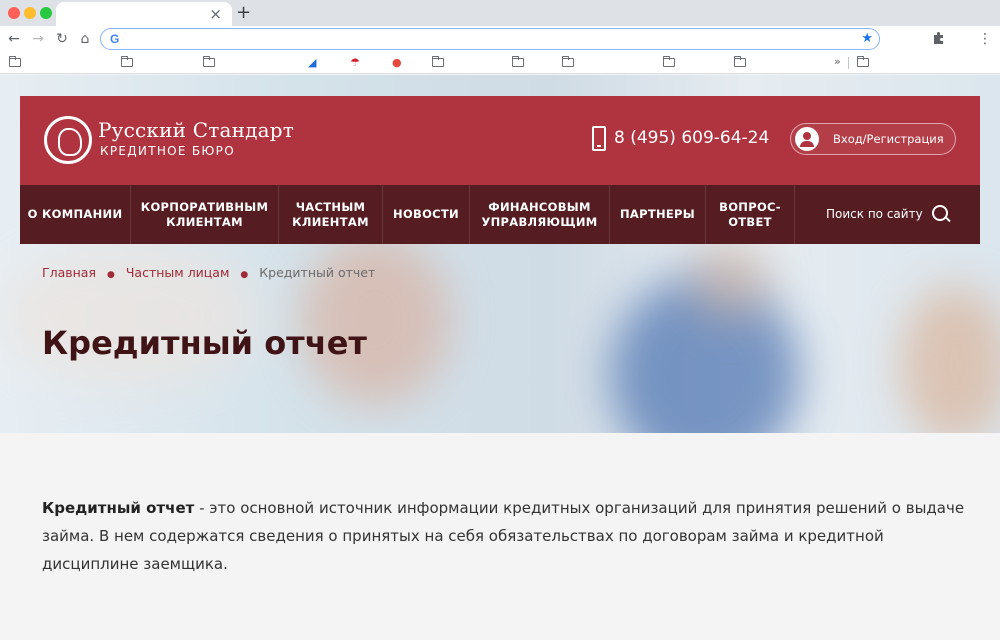 The width and height of the screenshot is (1000, 640). I want to click on minimize-window-button, so click(30, 13).